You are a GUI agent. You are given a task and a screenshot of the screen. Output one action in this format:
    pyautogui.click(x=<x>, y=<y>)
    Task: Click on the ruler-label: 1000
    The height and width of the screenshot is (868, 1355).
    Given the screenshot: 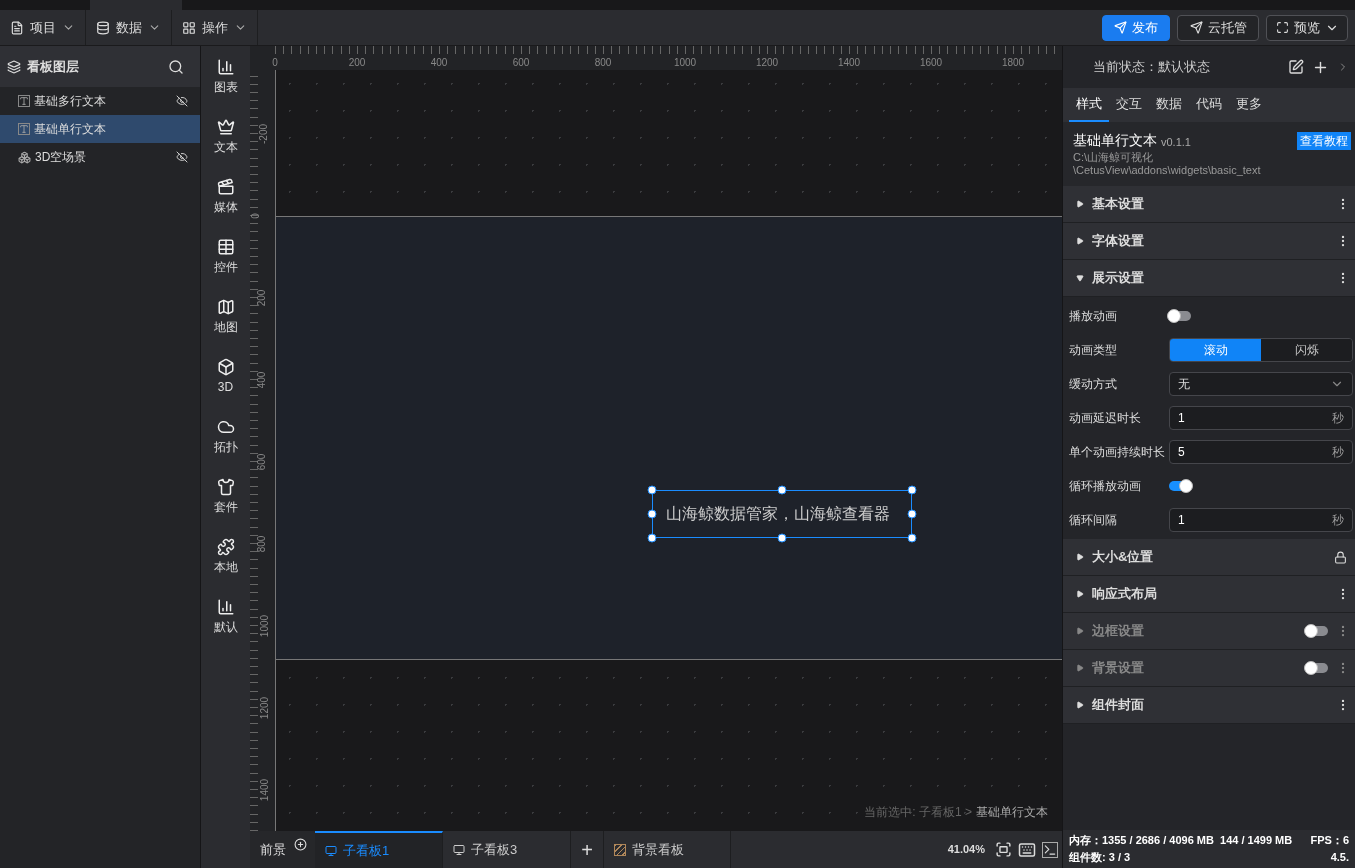 What is the action you would take?
    pyautogui.click(x=685, y=63)
    